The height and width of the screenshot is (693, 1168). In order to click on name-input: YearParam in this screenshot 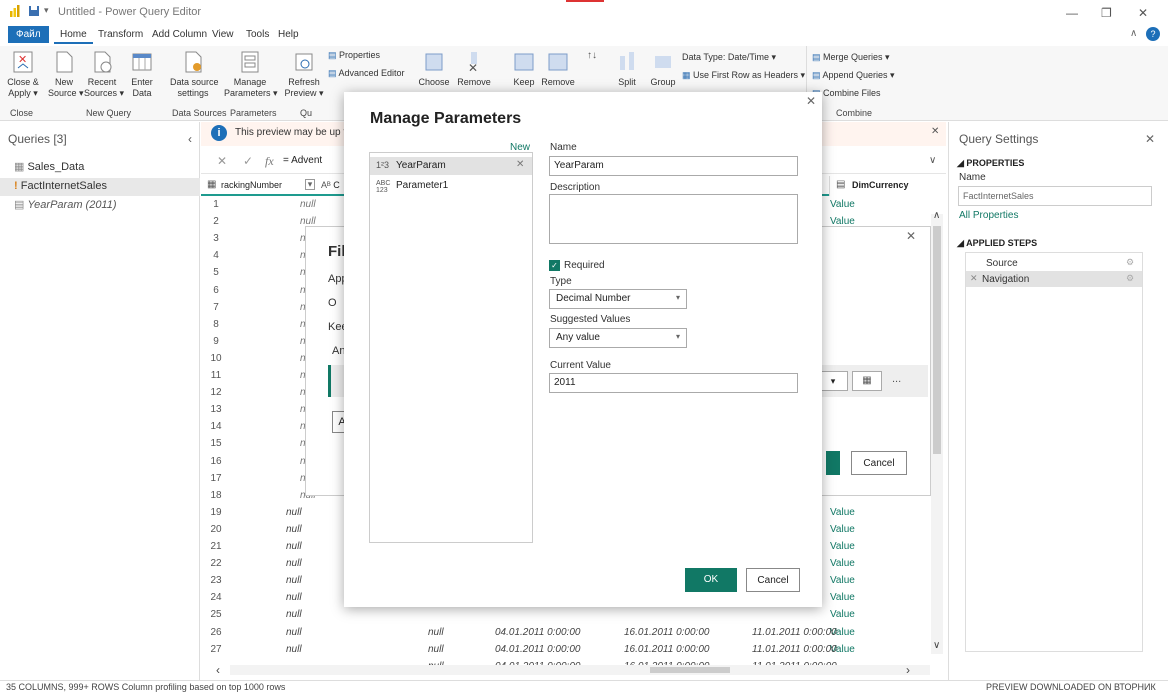, I will do `click(673, 166)`.